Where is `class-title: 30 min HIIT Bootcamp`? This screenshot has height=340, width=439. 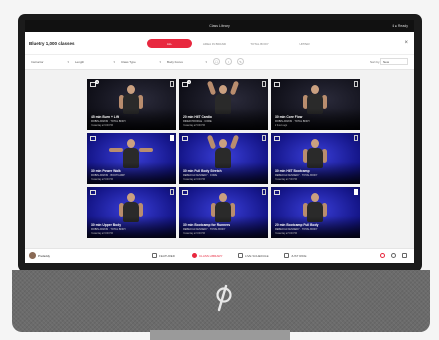
class-title: 30 min HIIT Bootcamp is located at coordinates (292, 171).